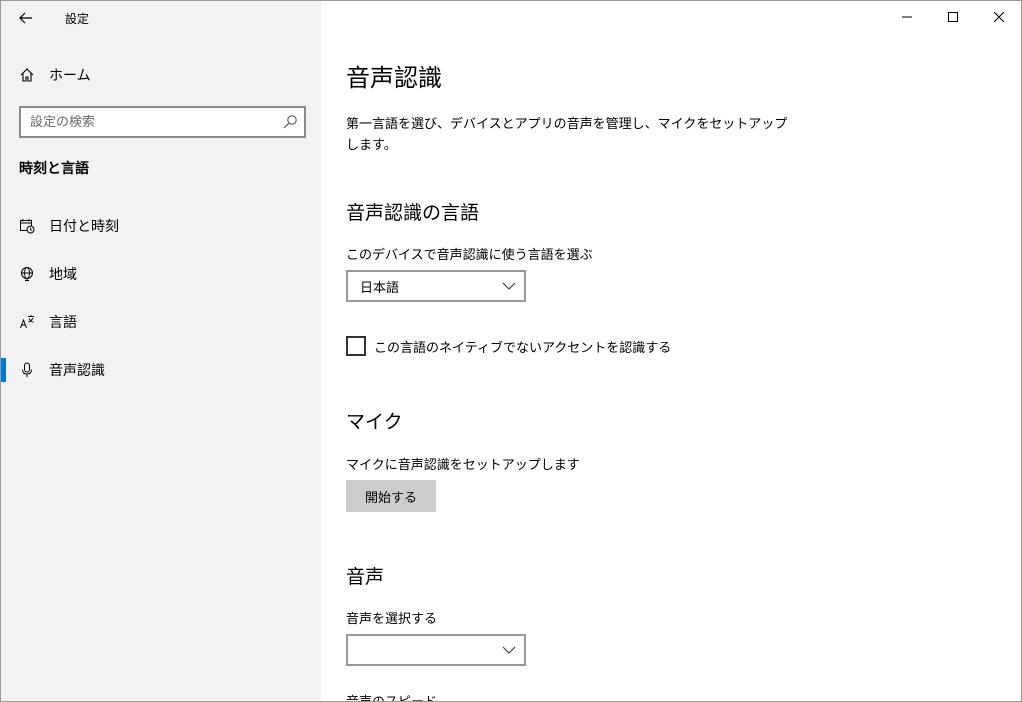 This screenshot has width=1022, height=702. I want to click on search-box, so click(162, 122).